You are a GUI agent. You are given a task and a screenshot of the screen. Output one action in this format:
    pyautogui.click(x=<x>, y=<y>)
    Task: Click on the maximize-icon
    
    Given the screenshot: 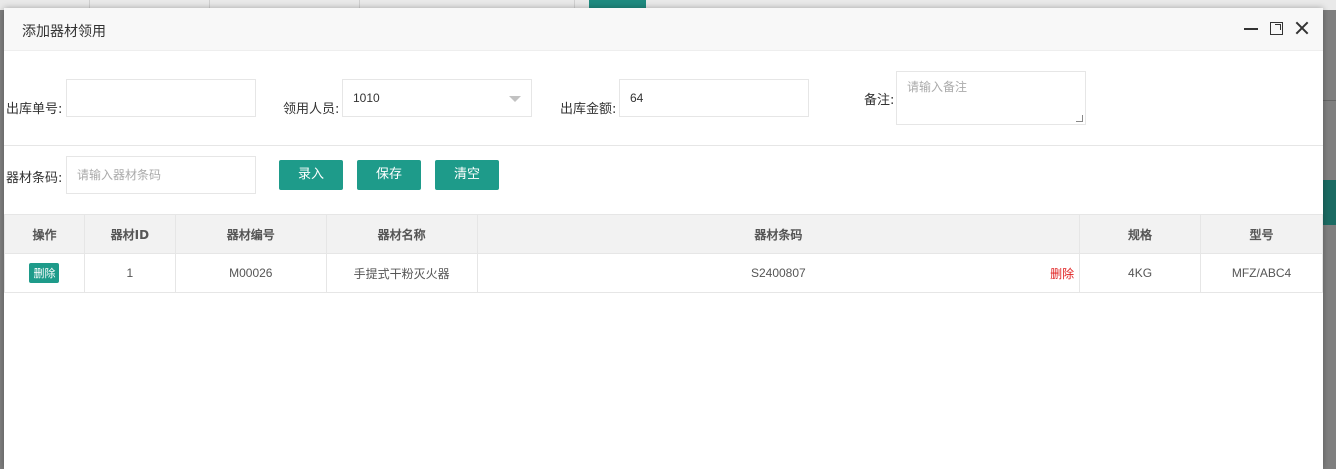 What is the action you would take?
    pyautogui.click(x=1276, y=28)
    